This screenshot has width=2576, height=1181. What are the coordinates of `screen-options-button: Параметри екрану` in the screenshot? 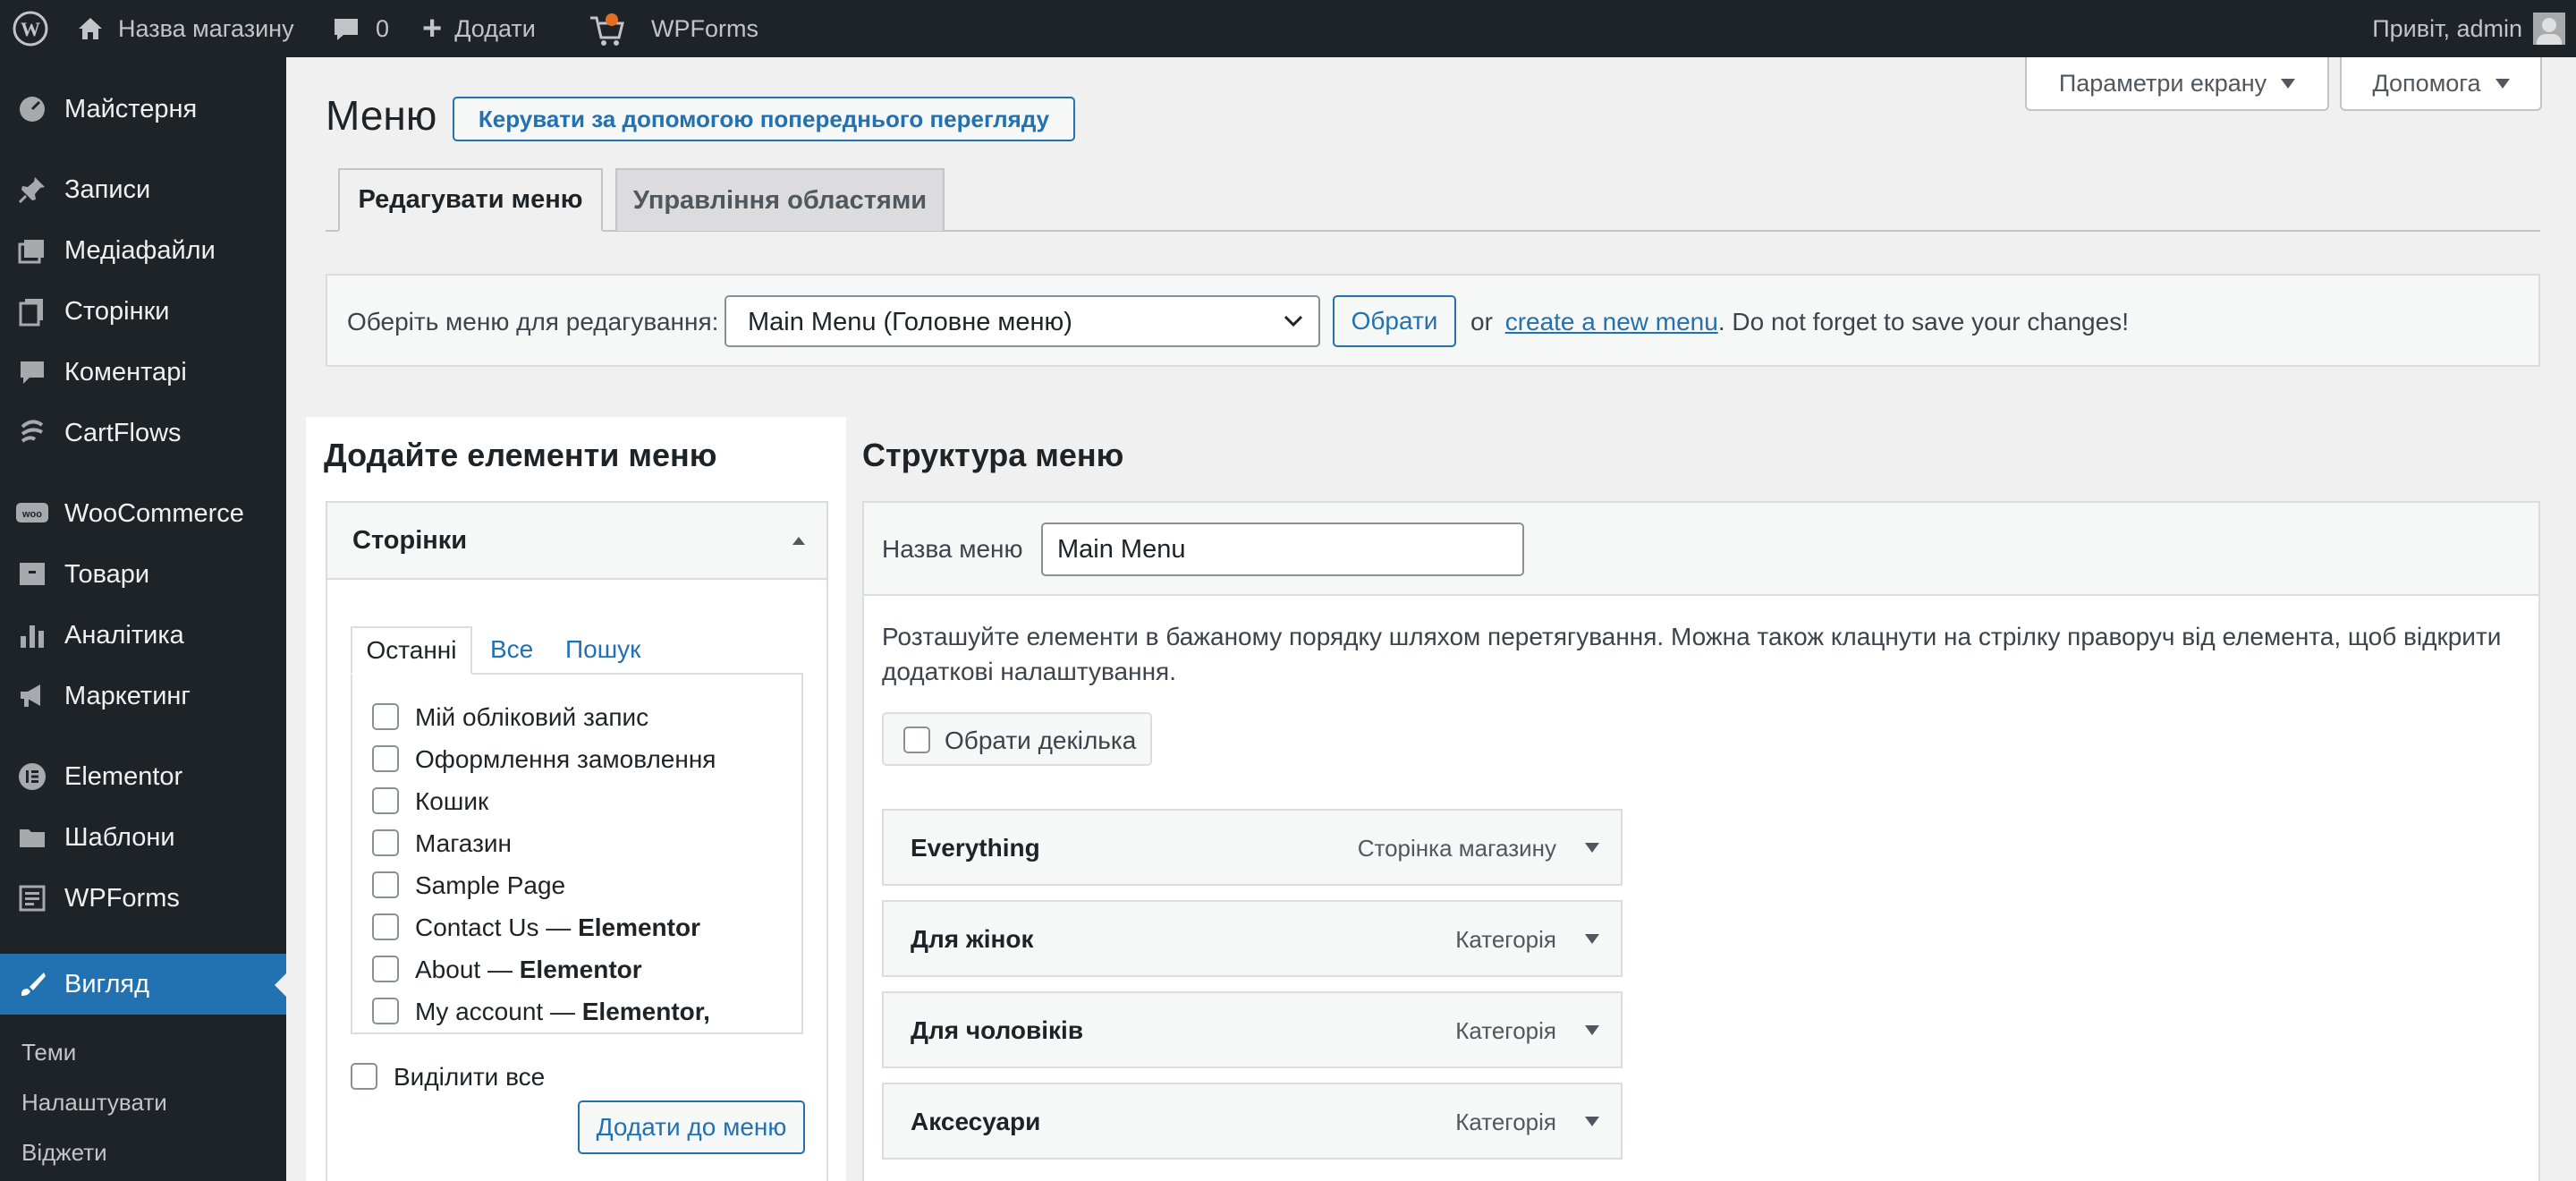 It's located at (2177, 84).